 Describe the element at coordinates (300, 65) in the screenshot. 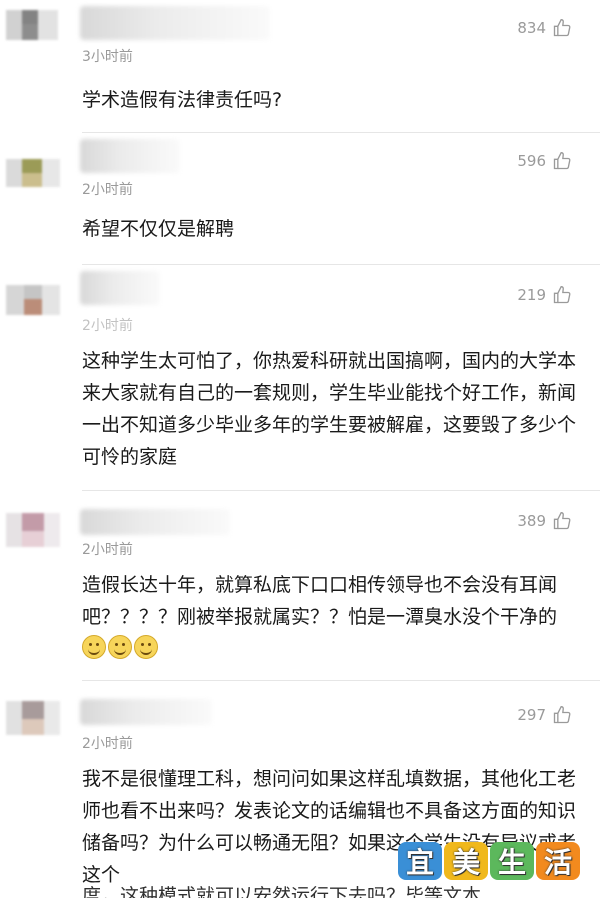

I see `comment-item: 3小时前 834 学术造假有法律责任吗?` at that location.